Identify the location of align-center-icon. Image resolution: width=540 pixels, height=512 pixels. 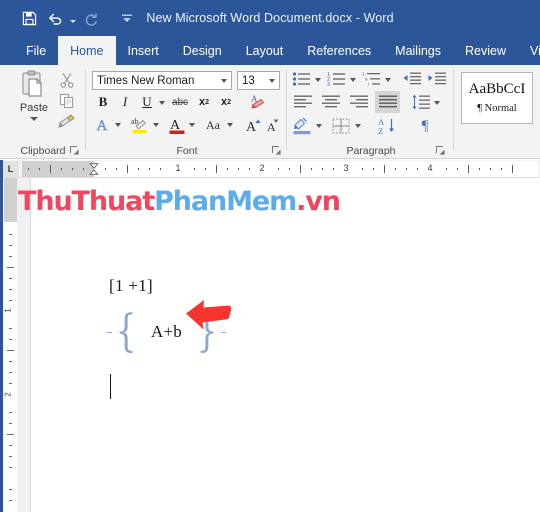
(331, 101).